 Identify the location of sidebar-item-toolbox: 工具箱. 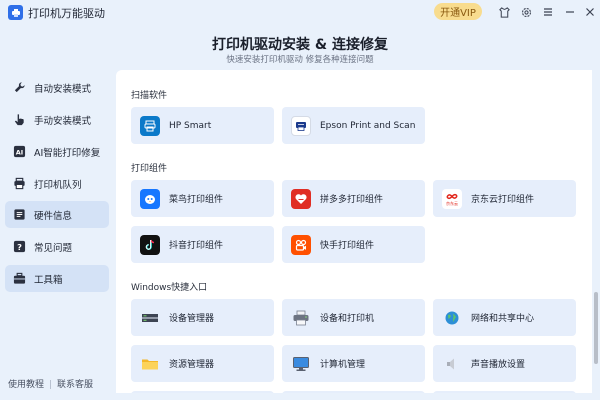
(57, 278).